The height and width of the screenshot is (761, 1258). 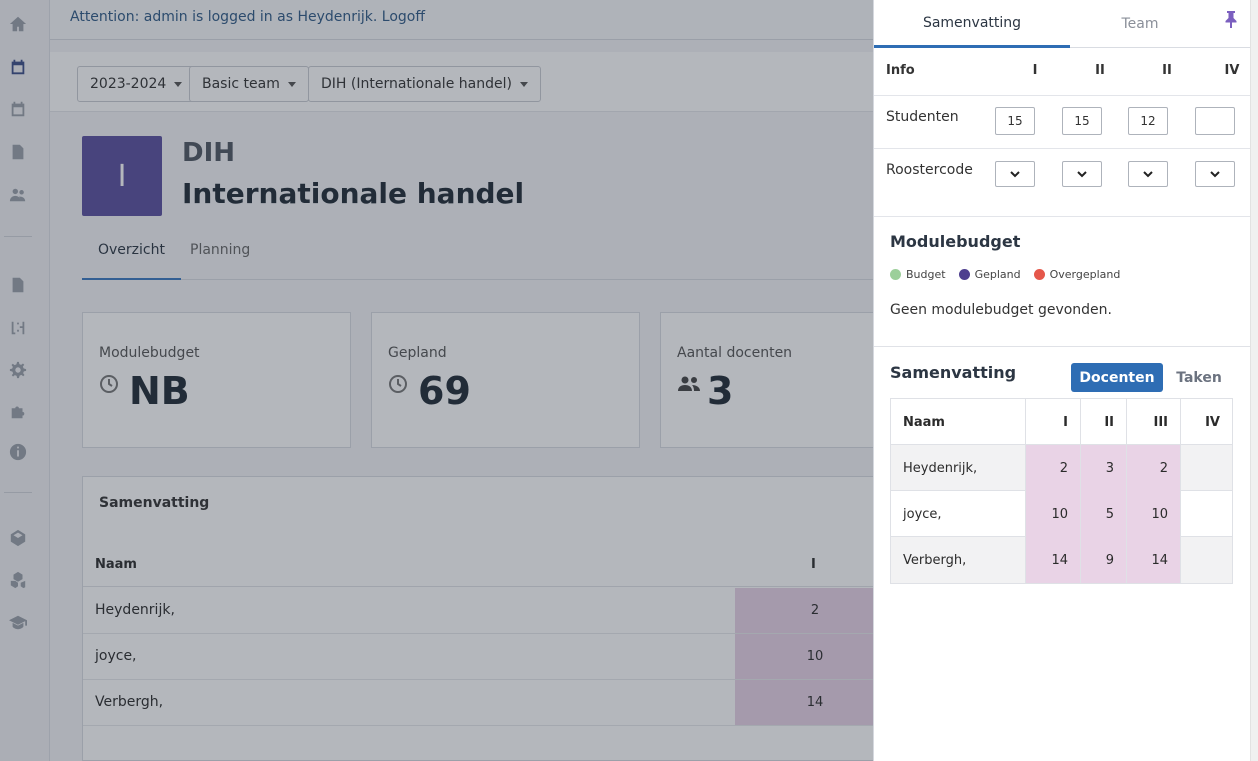 I want to click on roostercode-row: Roostercode, so click(x=1062, y=183).